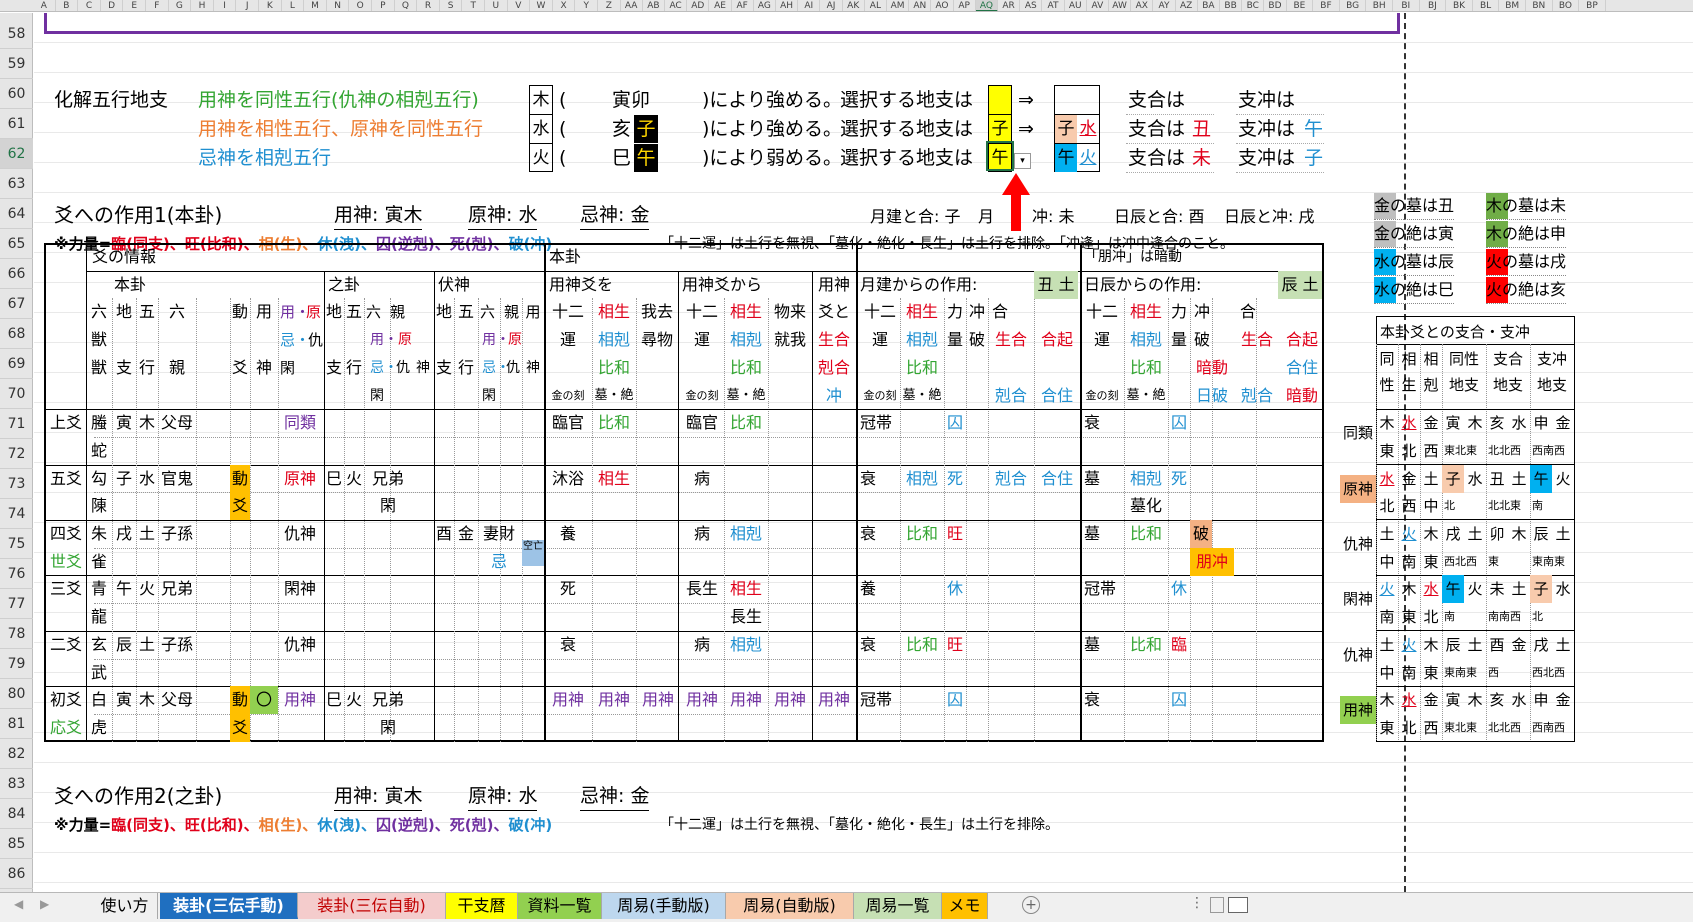 Image resolution: width=1693 pixels, height=922 pixels. I want to click on col-header: AG, so click(765, 5).